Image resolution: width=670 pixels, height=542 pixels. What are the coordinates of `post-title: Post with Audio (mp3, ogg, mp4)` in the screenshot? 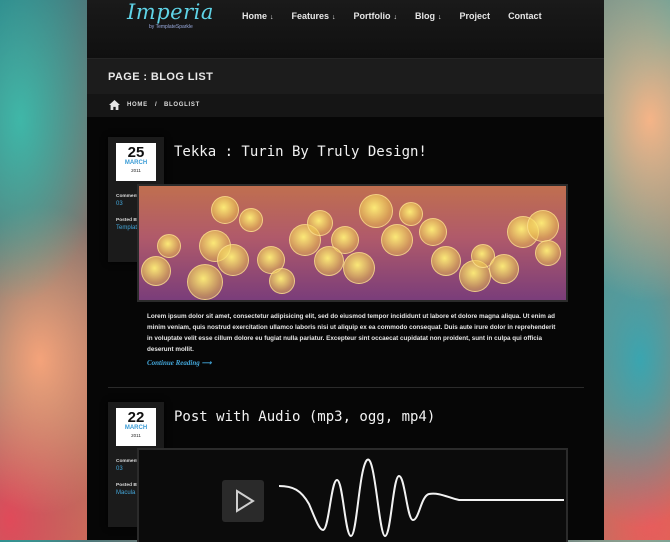 It's located at (304, 417).